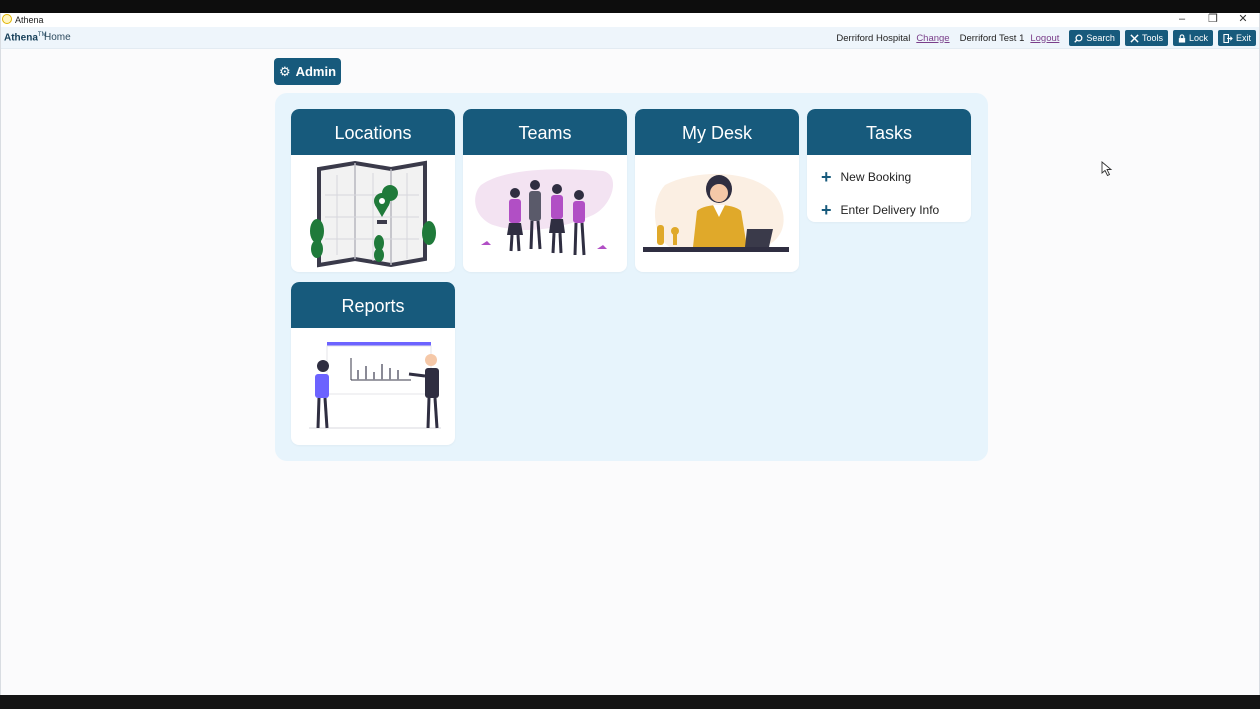  I want to click on breadcrumb-home: Home, so click(57, 37).